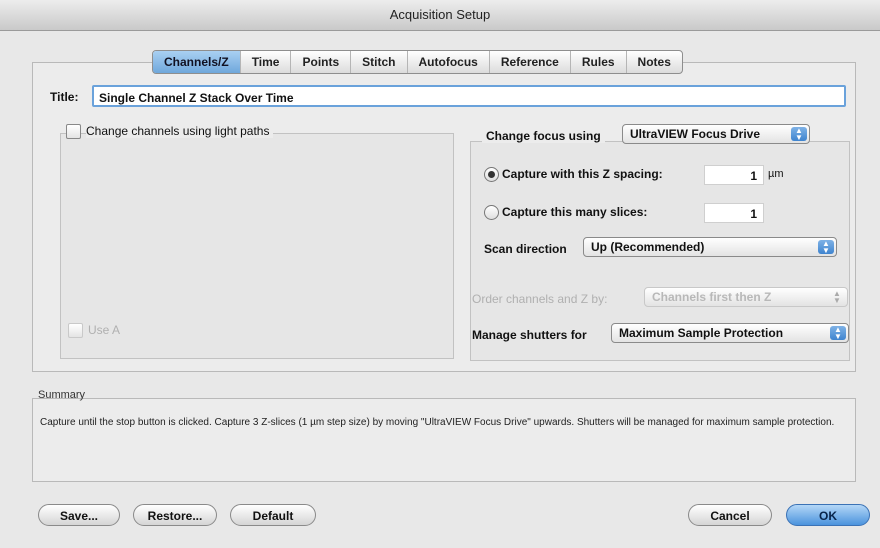 Image resolution: width=880 pixels, height=548 pixels. I want to click on scan-direction-label: Scan direction, so click(525, 249).